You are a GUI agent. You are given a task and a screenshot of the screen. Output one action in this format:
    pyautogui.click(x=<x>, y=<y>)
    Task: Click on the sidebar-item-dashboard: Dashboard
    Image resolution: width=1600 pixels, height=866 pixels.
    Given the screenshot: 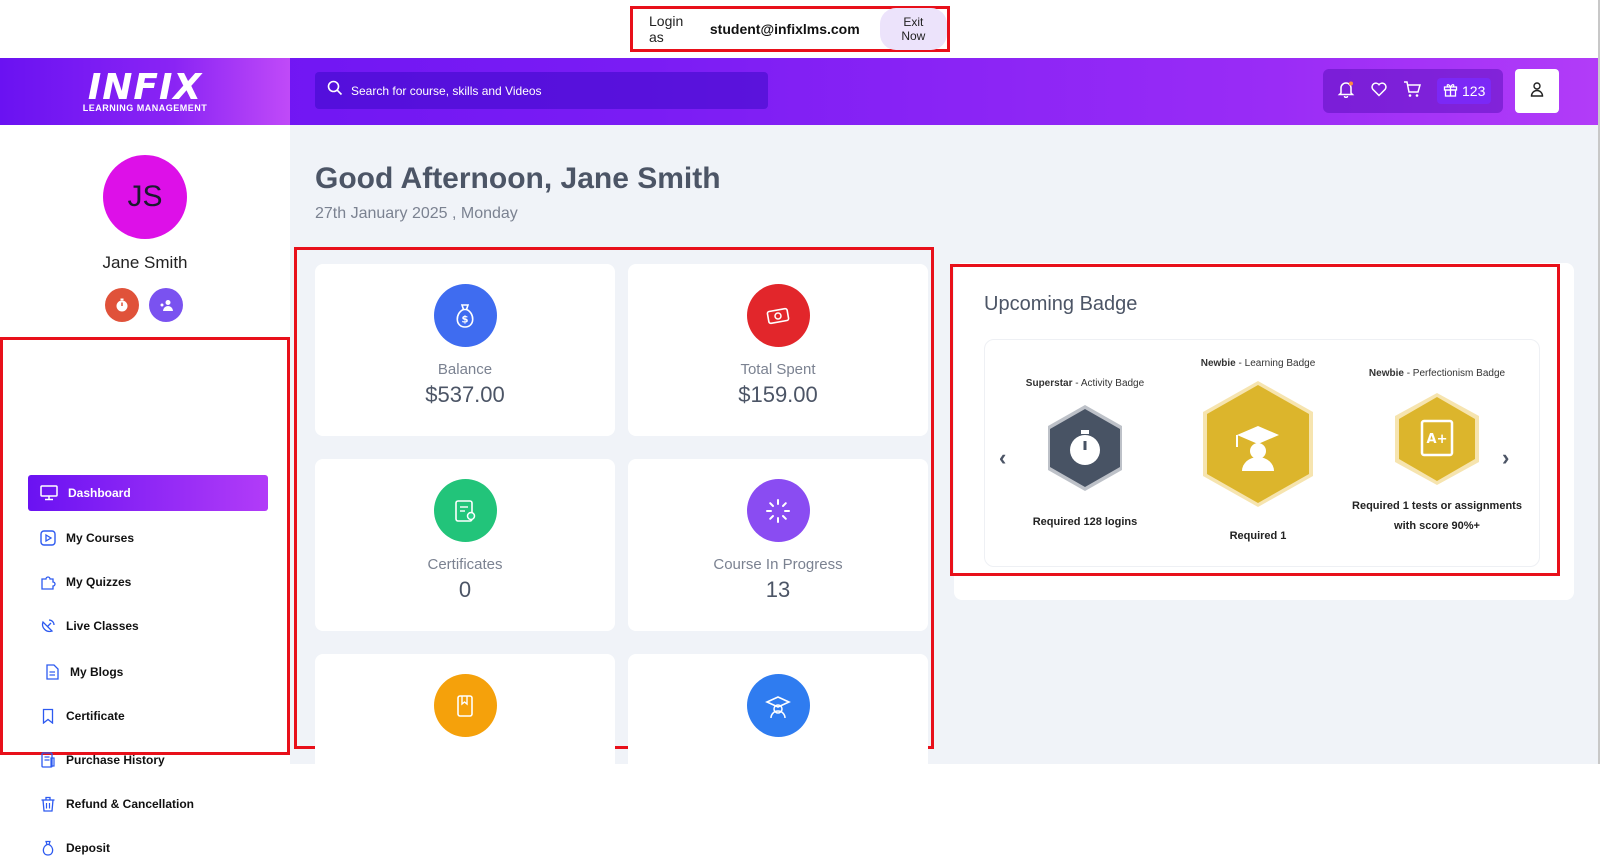 What is the action you would take?
    pyautogui.click(x=148, y=493)
    